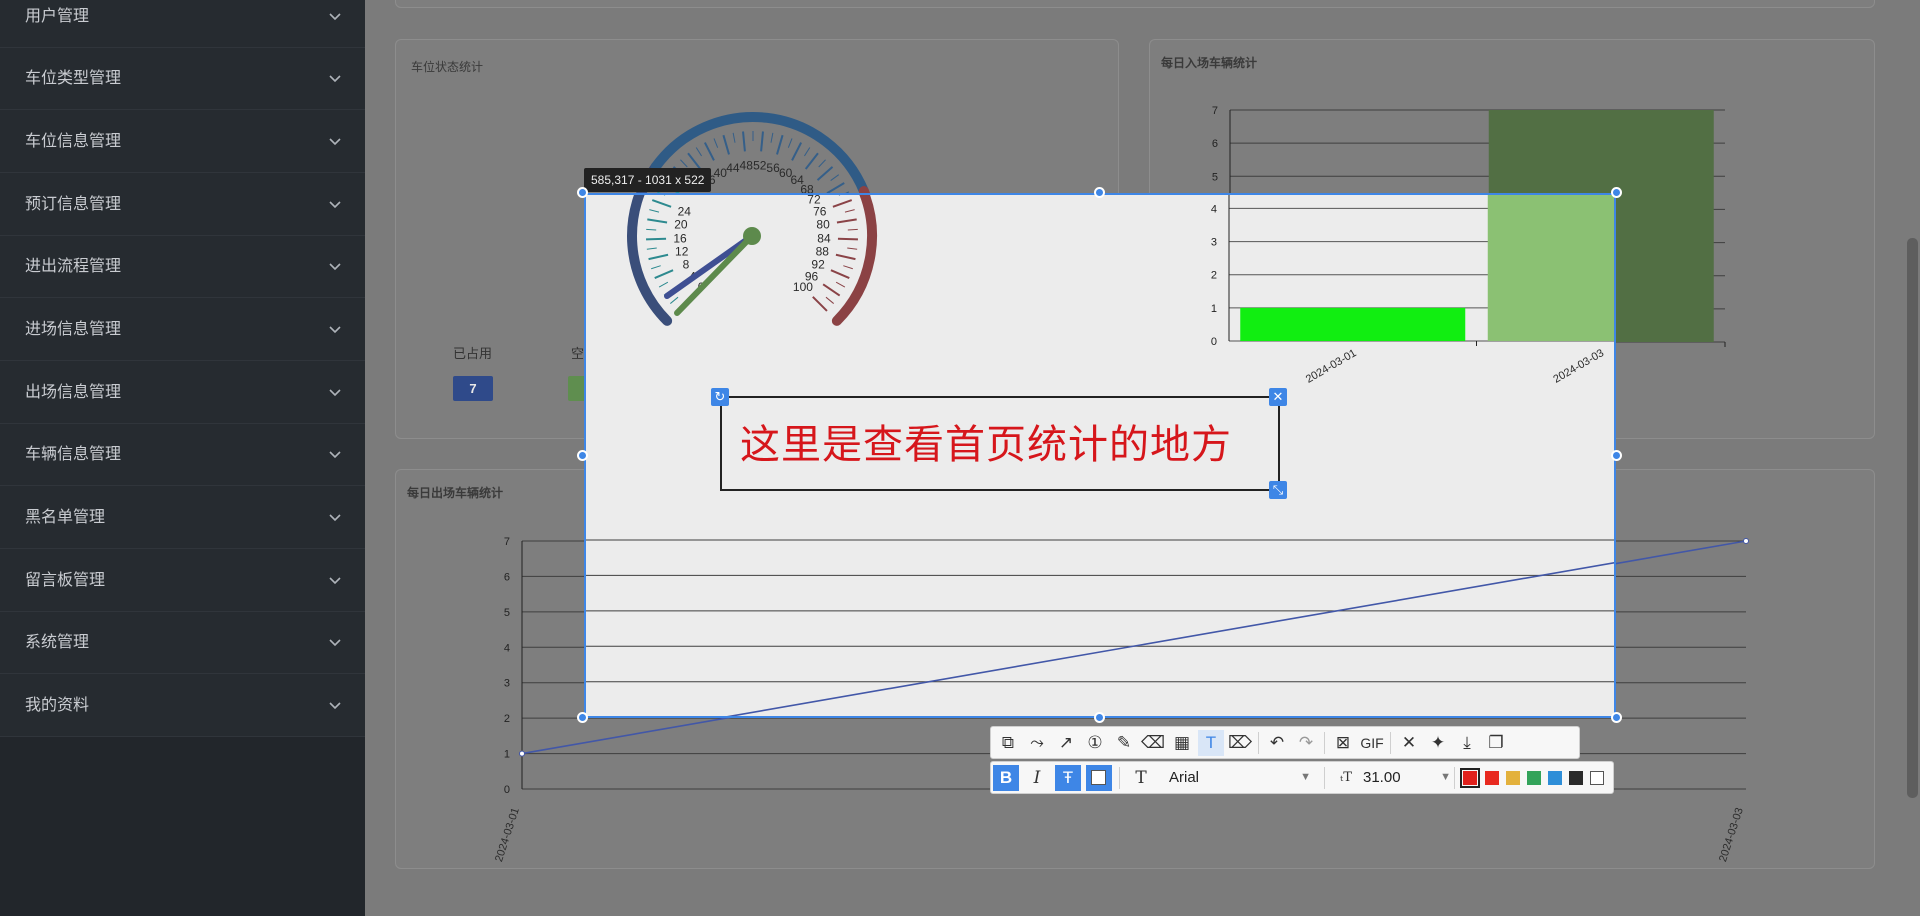 This screenshot has height=916, width=1920. I want to click on close-icon: ✕, so click(1409, 743).